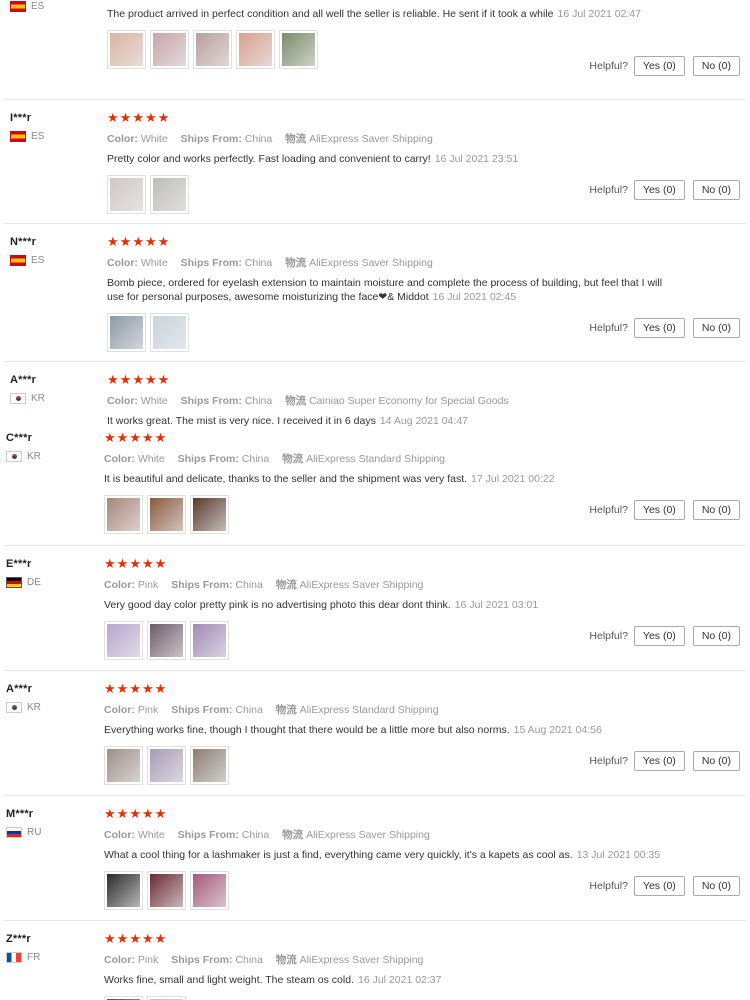  I want to click on reviewer-country: ES, so click(27, 6).